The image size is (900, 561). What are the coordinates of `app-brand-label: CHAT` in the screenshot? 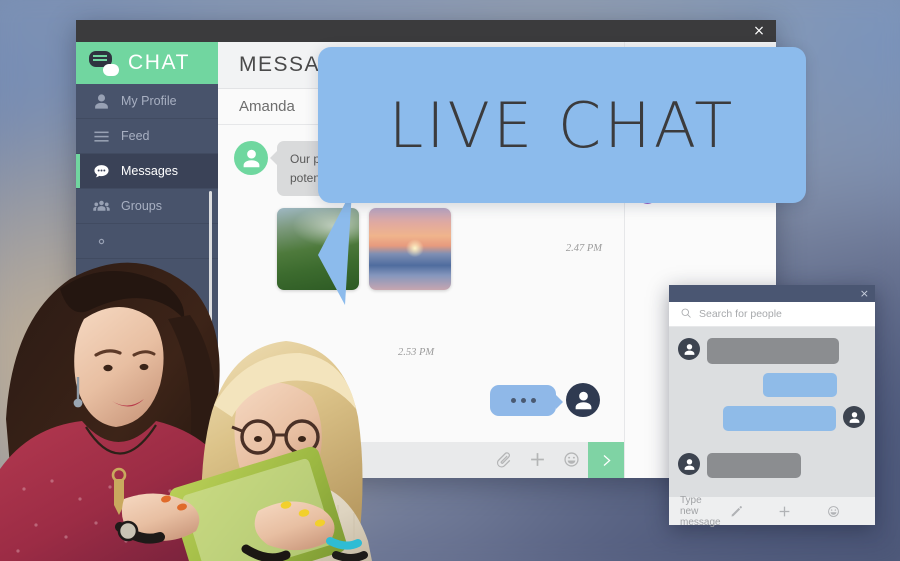 It's located at (159, 62).